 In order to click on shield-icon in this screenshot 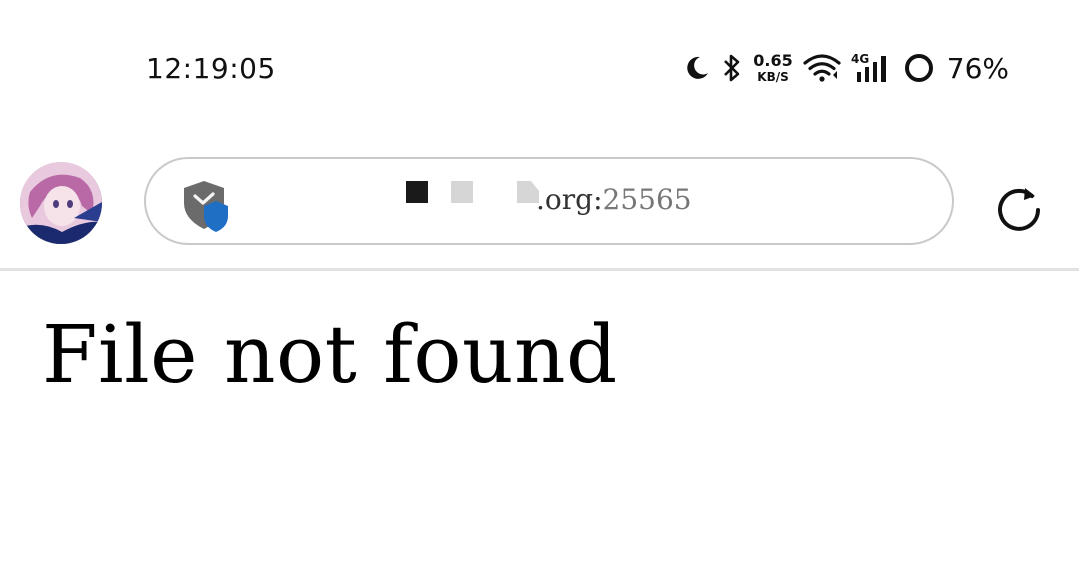, I will do `click(206, 209)`.